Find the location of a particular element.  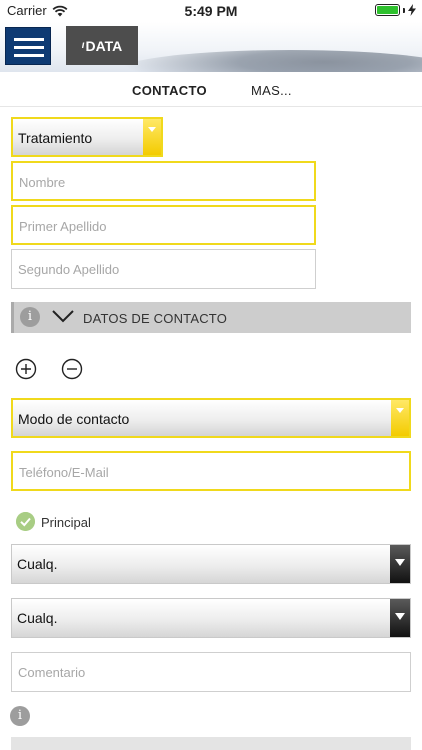

segundo-apellido-placeholder: Segundo Apellido is located at coordinates (69, 269).